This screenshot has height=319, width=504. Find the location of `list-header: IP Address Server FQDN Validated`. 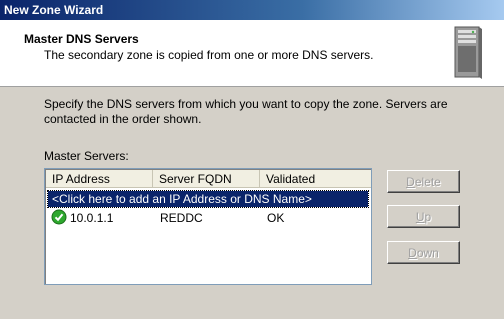

list-header: IP Address Server FQDN Validated is located at coordinates (208, 179).